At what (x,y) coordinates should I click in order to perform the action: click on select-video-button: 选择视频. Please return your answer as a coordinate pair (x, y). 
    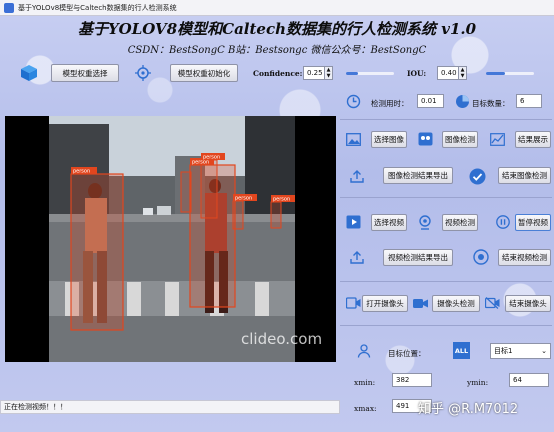
    Looking at the image, I should click on (389, 222).